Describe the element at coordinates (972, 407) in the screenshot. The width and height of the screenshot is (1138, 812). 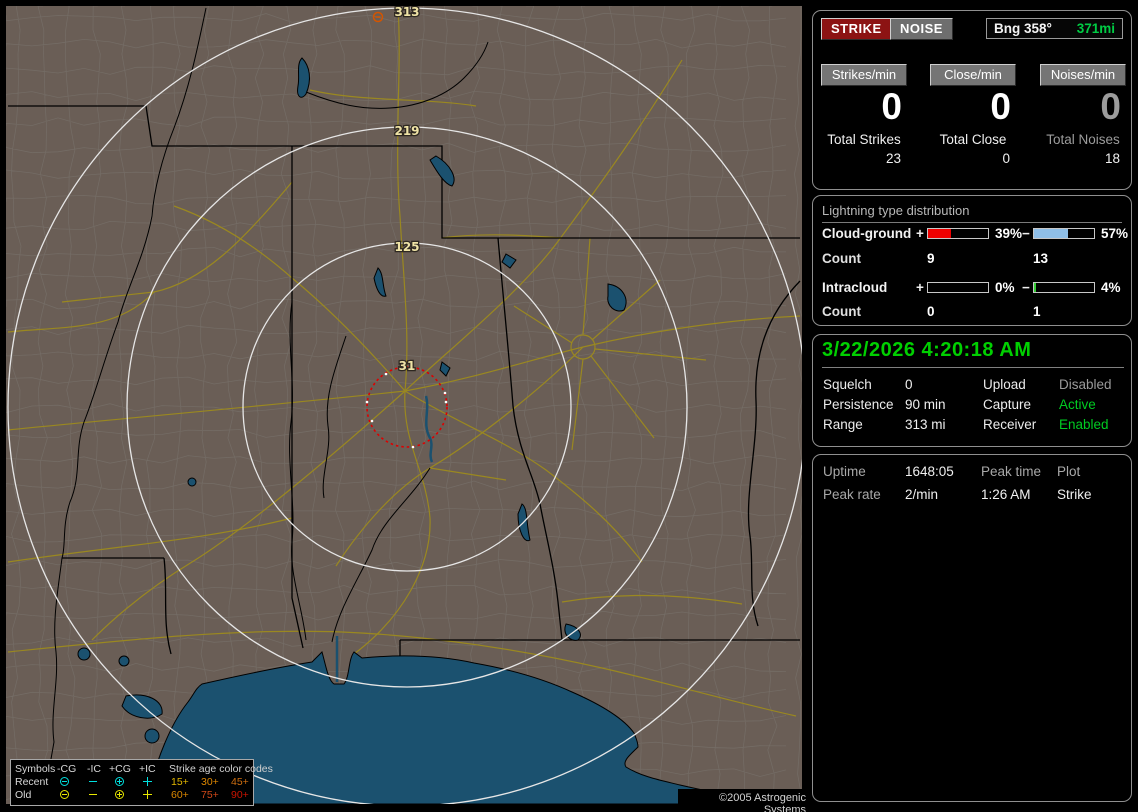
I see `status-row: Persistence 90 min Capture Active` at that location.